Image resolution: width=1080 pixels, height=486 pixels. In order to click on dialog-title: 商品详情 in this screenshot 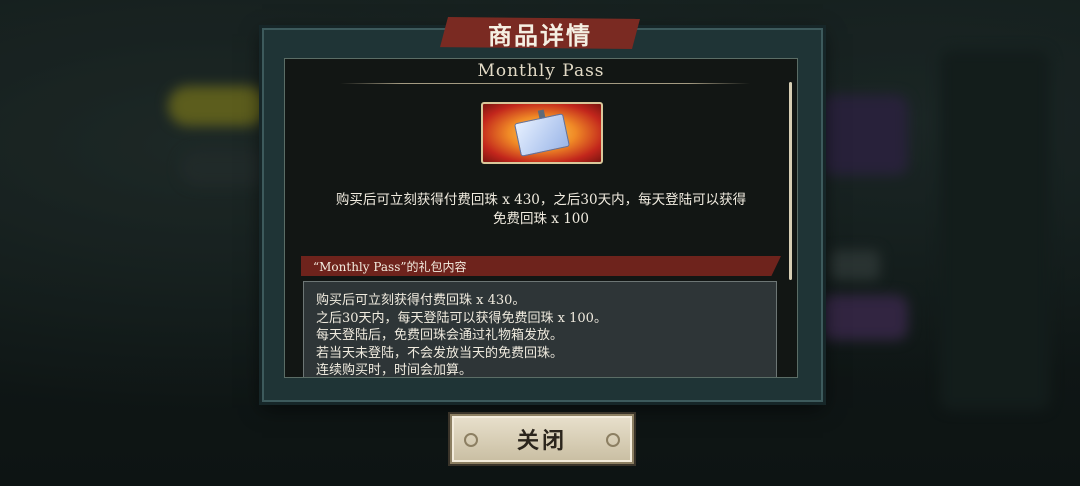, I will do `click(540, 35)`.